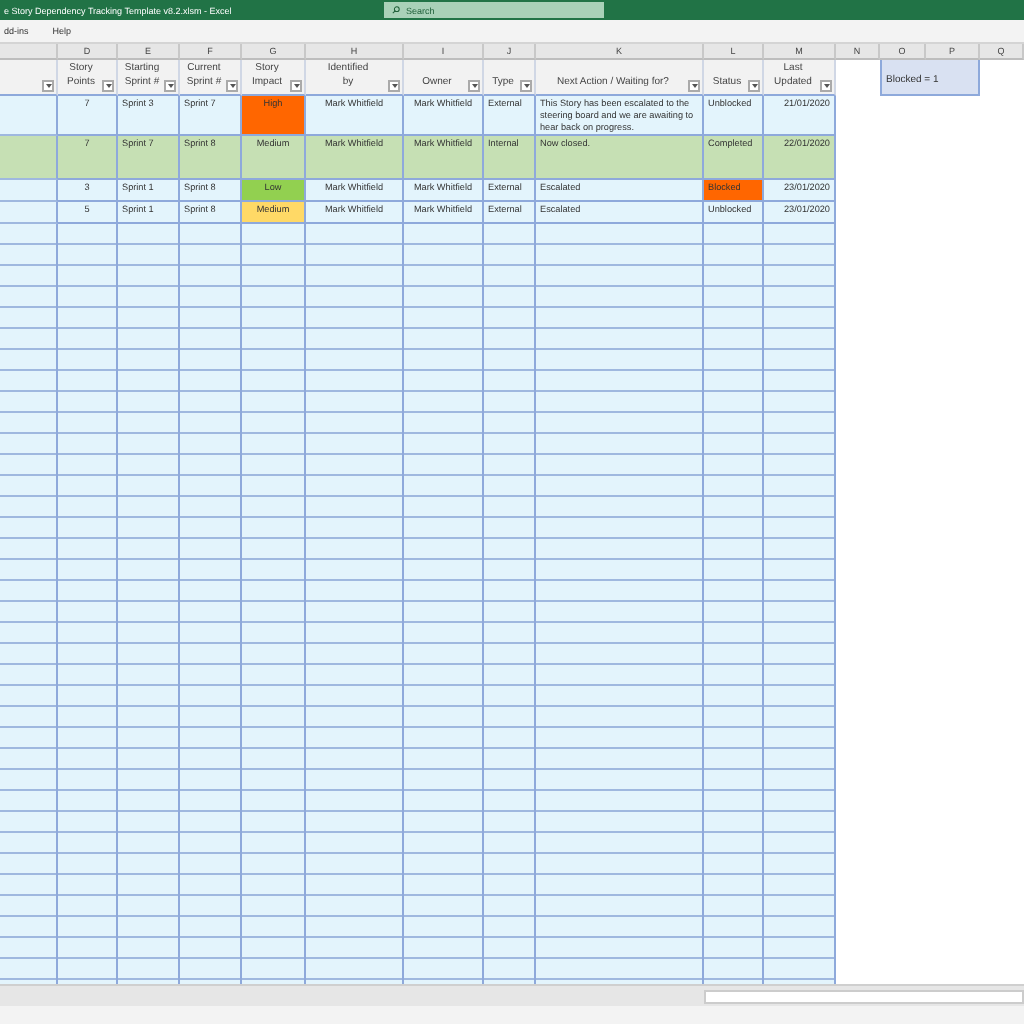 Image resolution: width=1024 pixels, height=1024 pixels. What do you see at coordinates (864, 996) in the screenshot?
I see `horizontal-scrollbar` at bounding box center [864, 996].